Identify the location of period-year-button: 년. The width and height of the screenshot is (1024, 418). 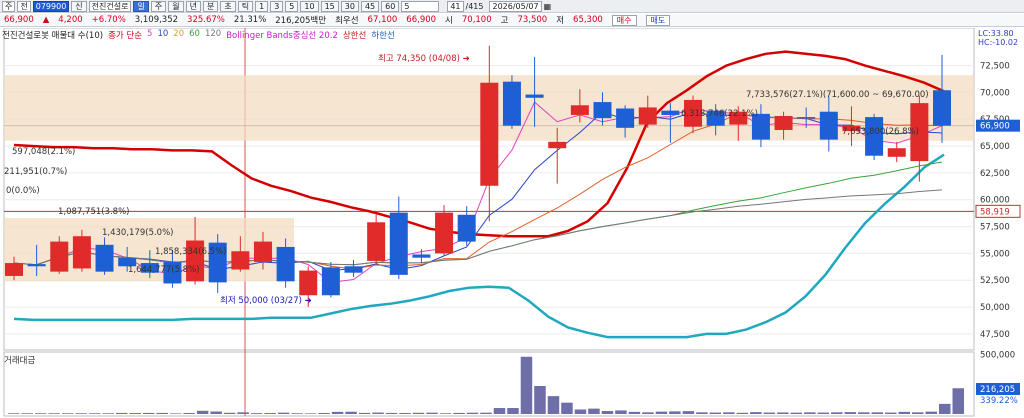
(193, 6).